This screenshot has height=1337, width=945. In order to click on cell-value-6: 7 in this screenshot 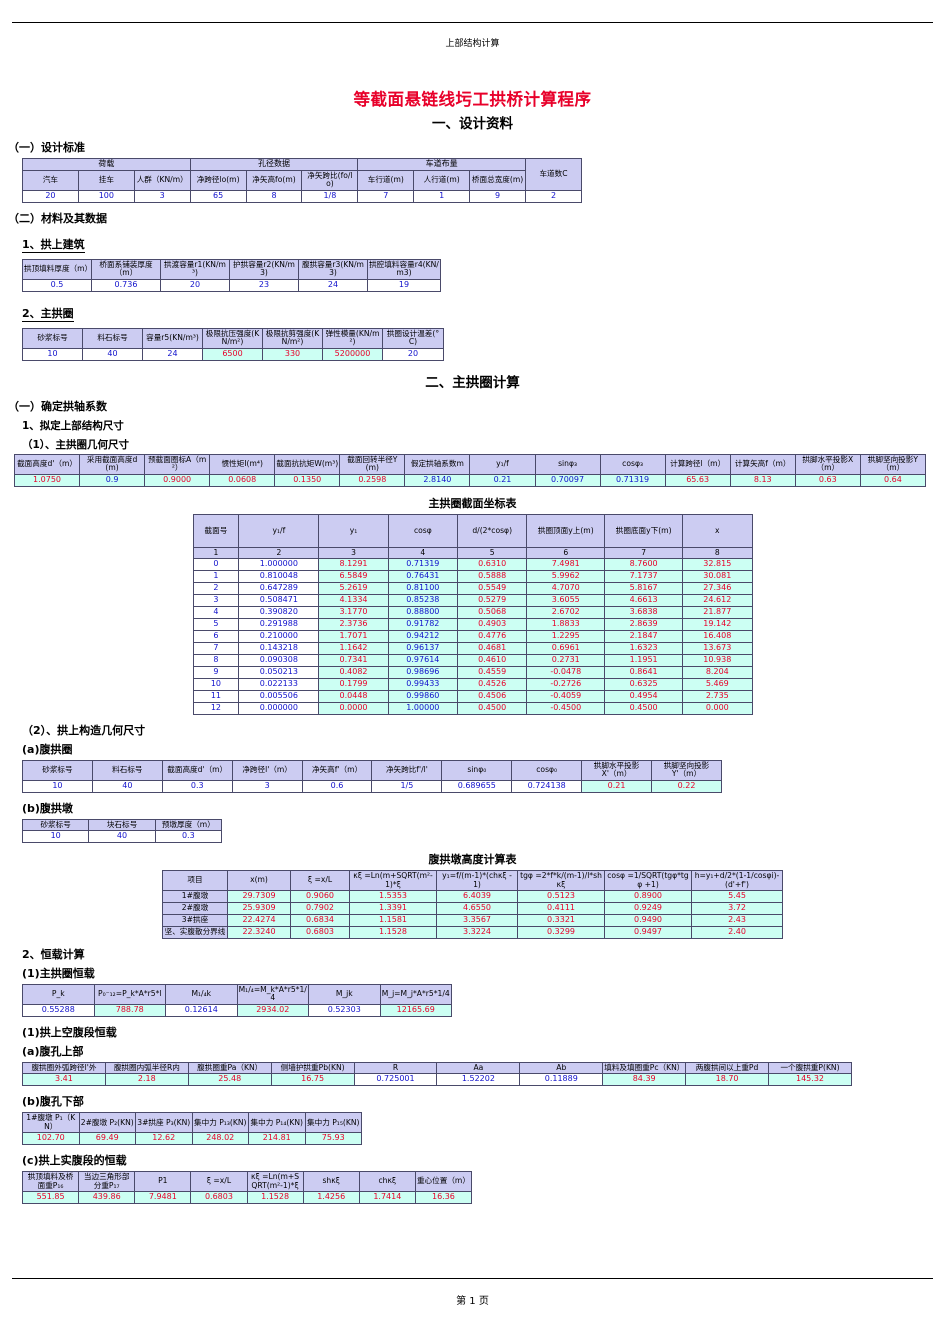, I will do `click(386, 196)`.